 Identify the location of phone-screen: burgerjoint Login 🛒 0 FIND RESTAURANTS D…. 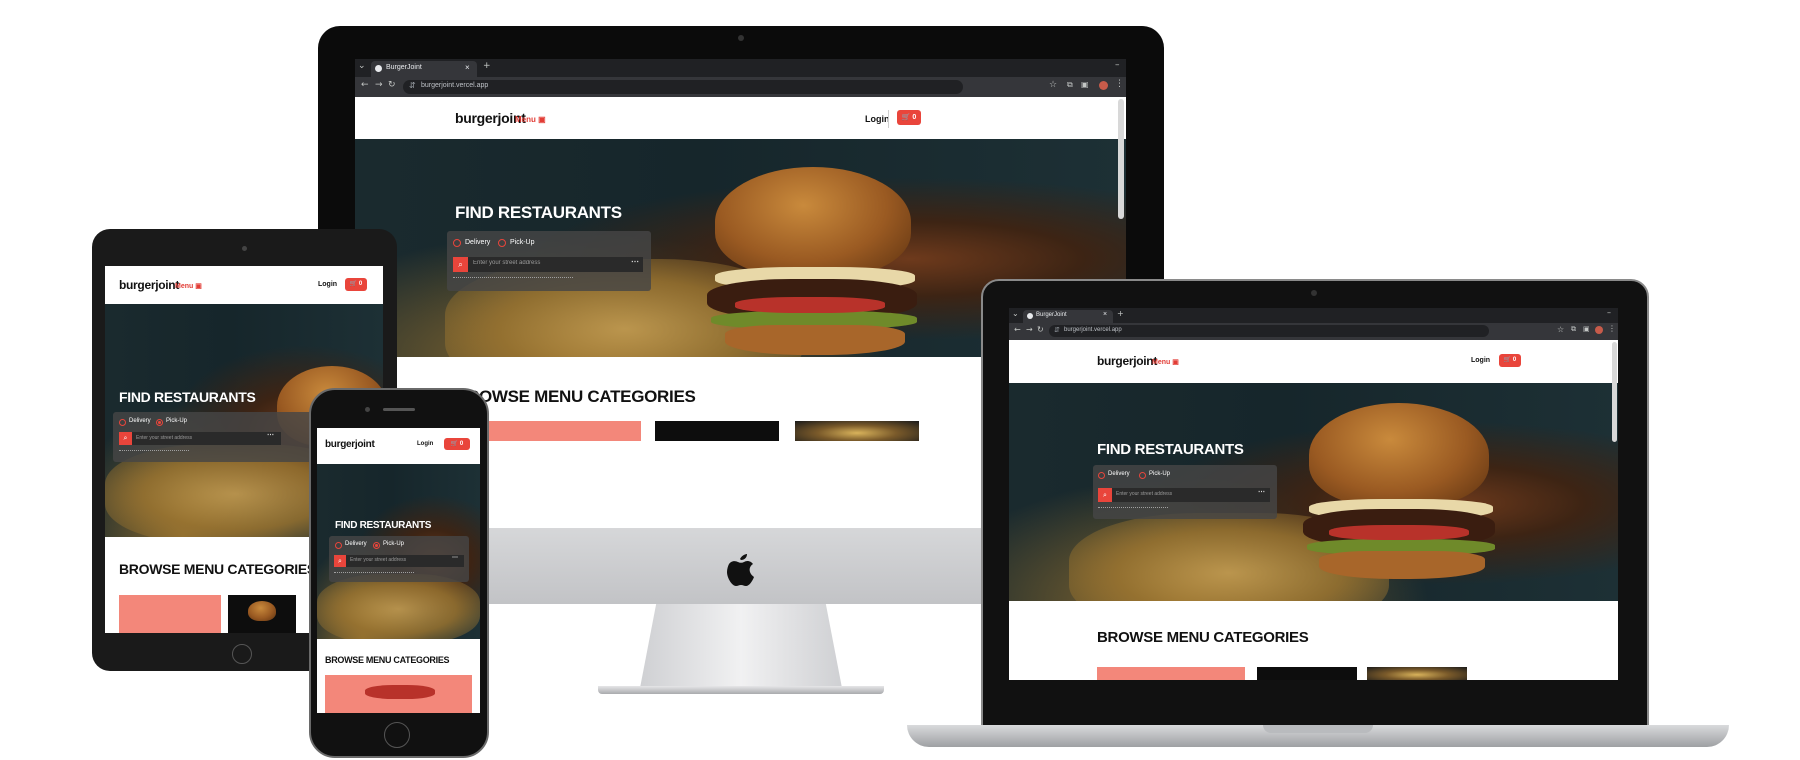
(398, 570).